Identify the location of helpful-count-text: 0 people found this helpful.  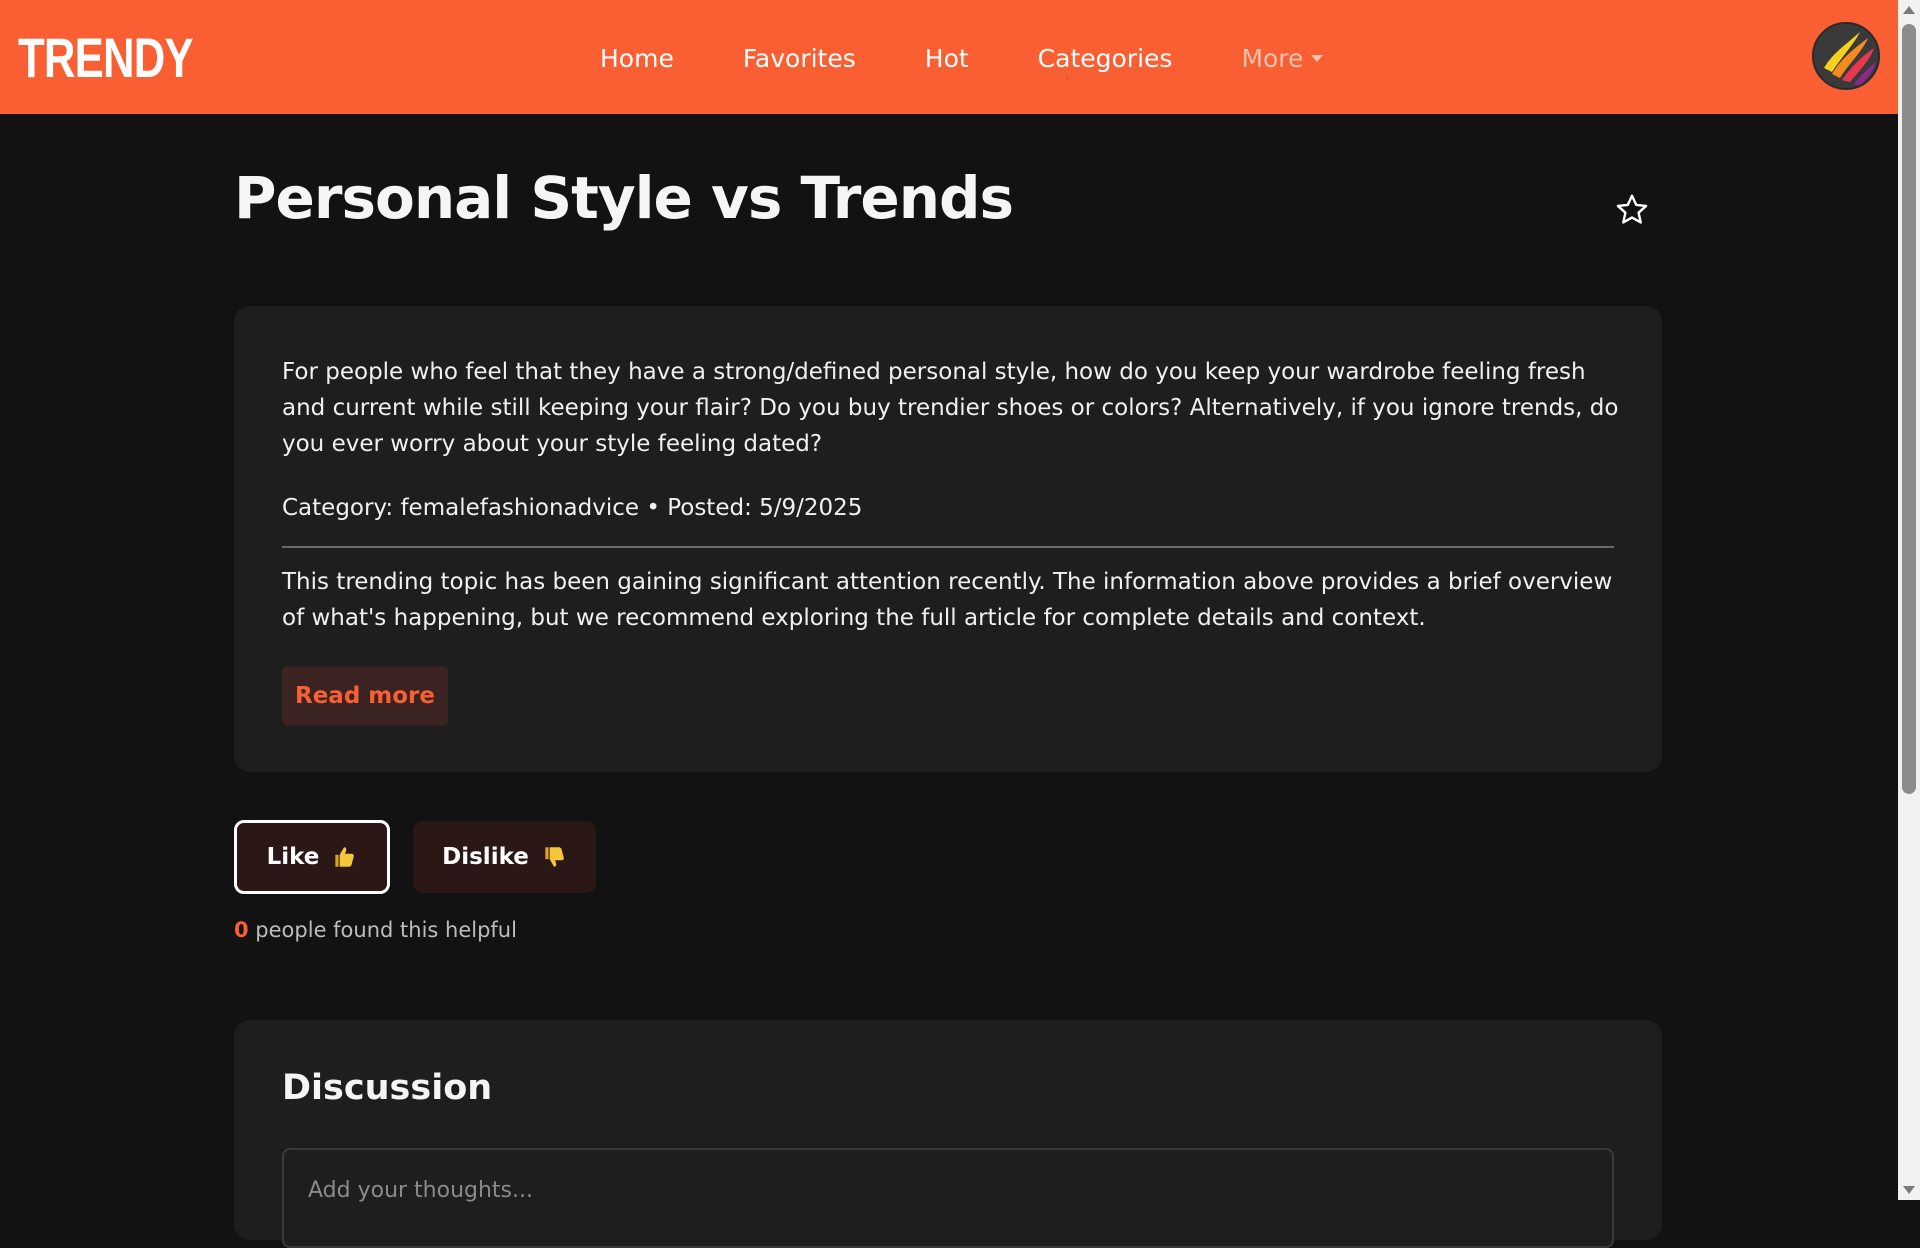
(375, 930).